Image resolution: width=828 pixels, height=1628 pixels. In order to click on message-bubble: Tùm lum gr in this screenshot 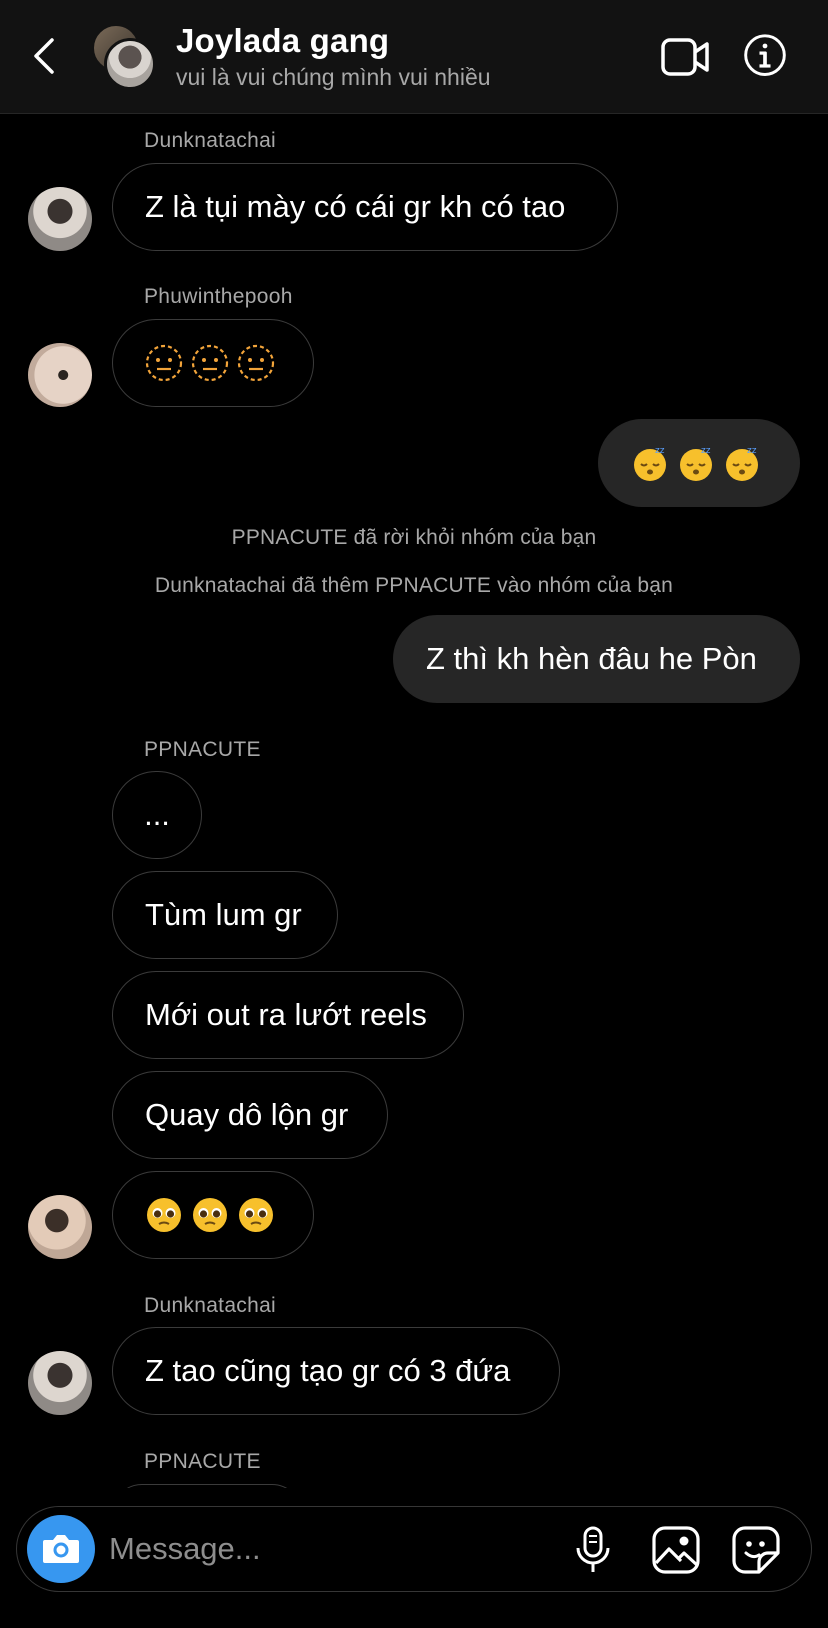, I will do `click(225, 915)`.